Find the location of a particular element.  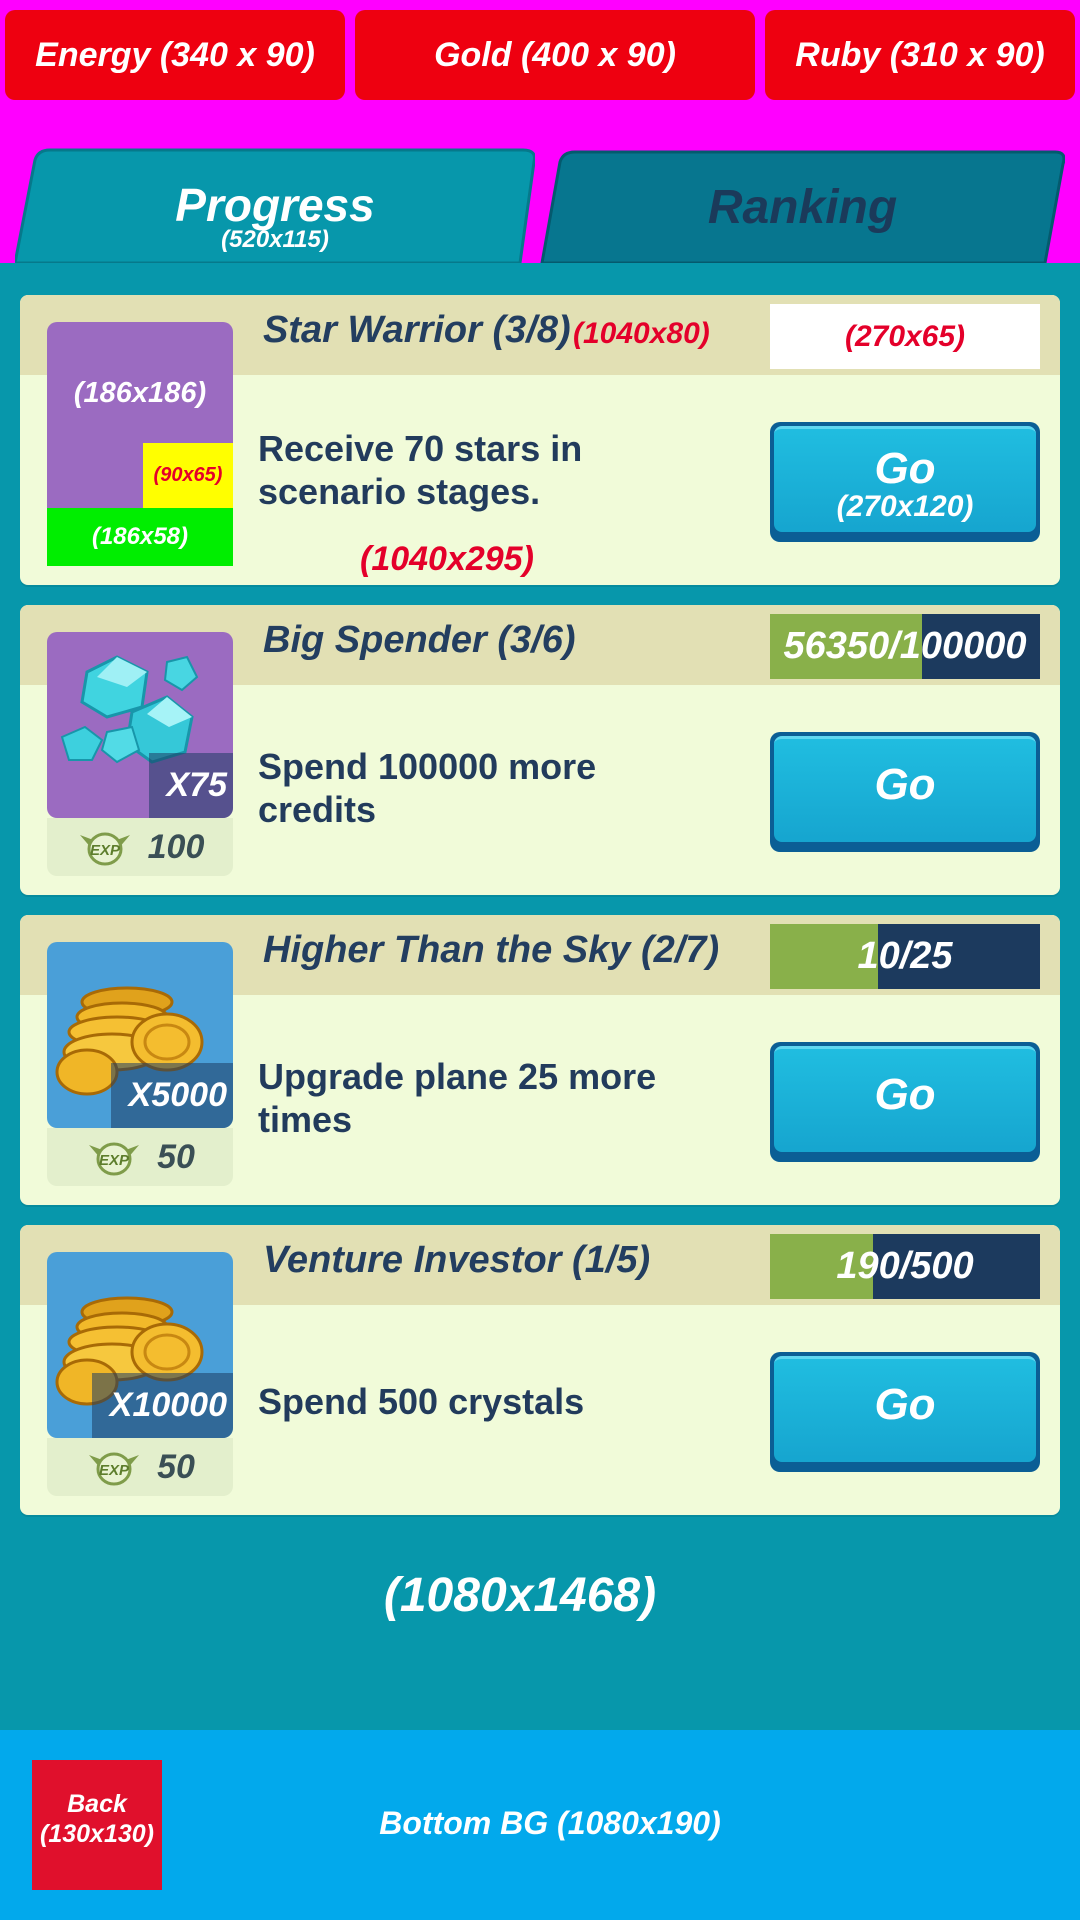

tab-progress-size-note: (520x115) is located at coordinates (275, 239).